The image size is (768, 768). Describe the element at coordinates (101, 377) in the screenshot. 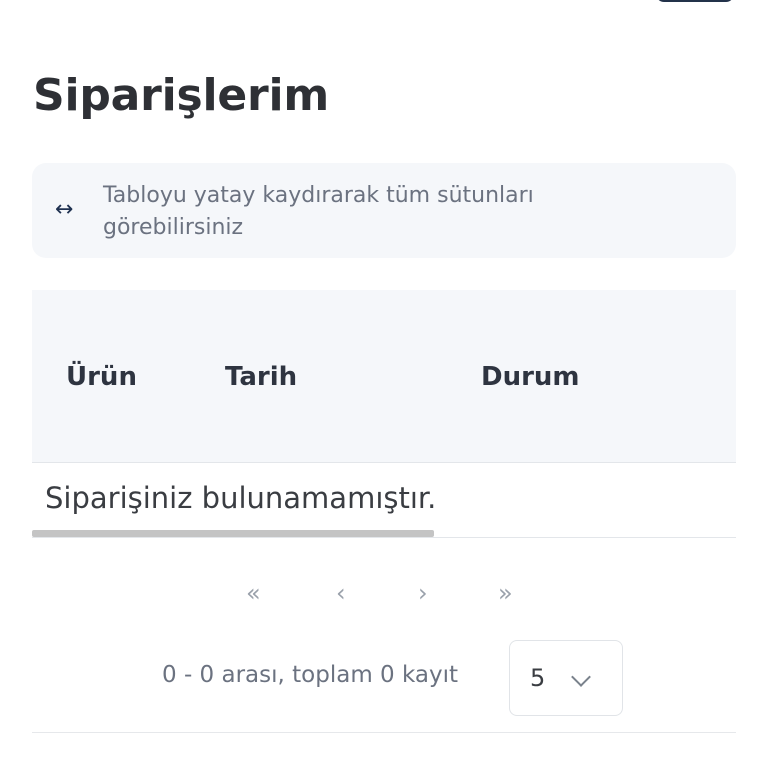

I see `column-header-product: Ürün` at that location.